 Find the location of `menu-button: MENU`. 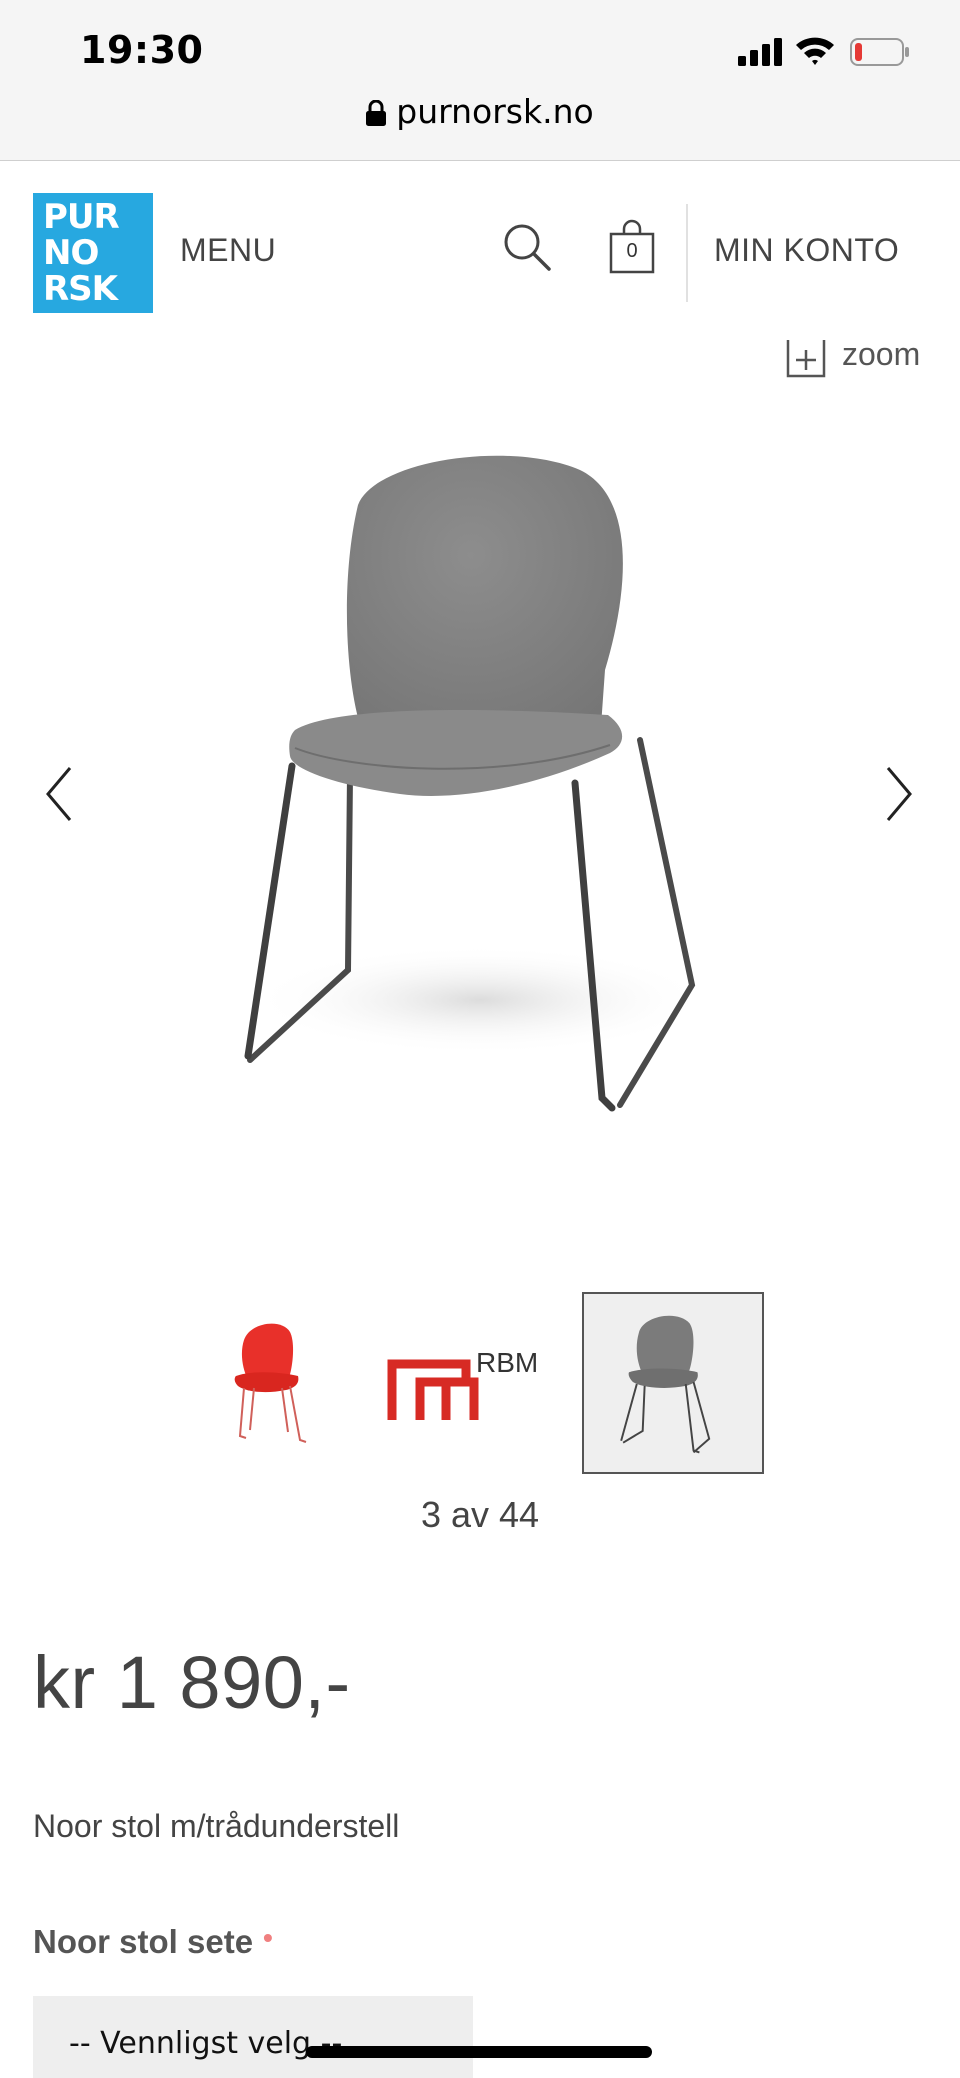

menu-button: MENU is located at coordinates (228, 250).